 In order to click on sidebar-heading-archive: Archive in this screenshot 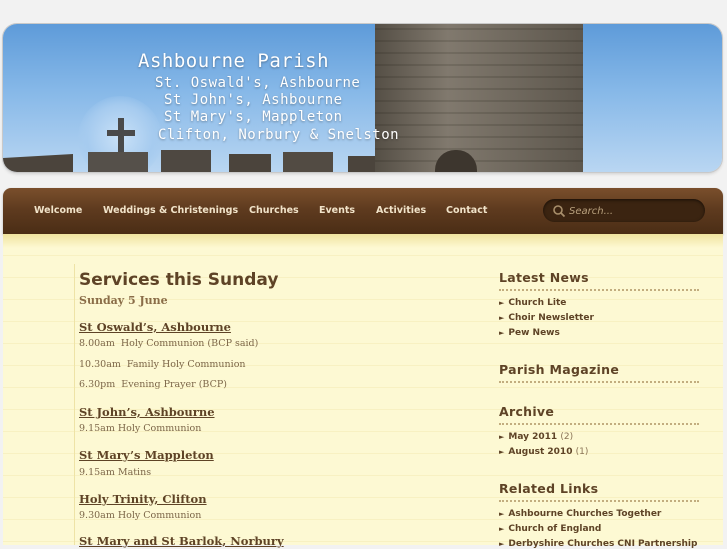, I will do `click(527, 411)`.